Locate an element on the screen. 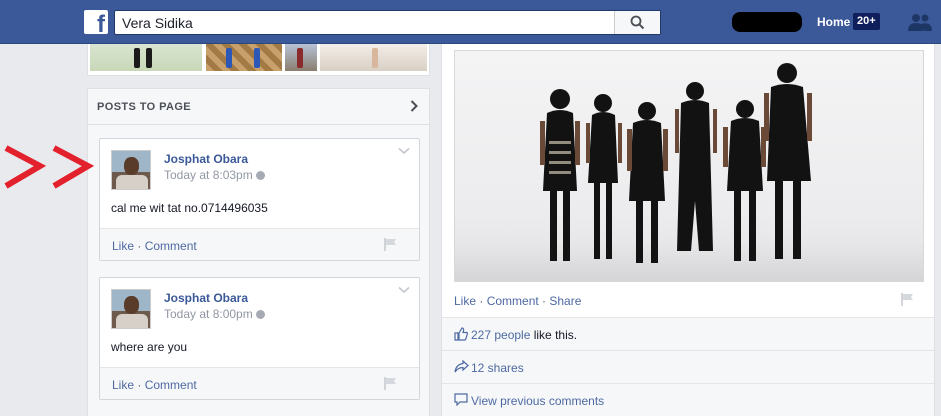 This screenshot has width=941, height=416. chevron-right-icon is located at coordinates (414, 106).